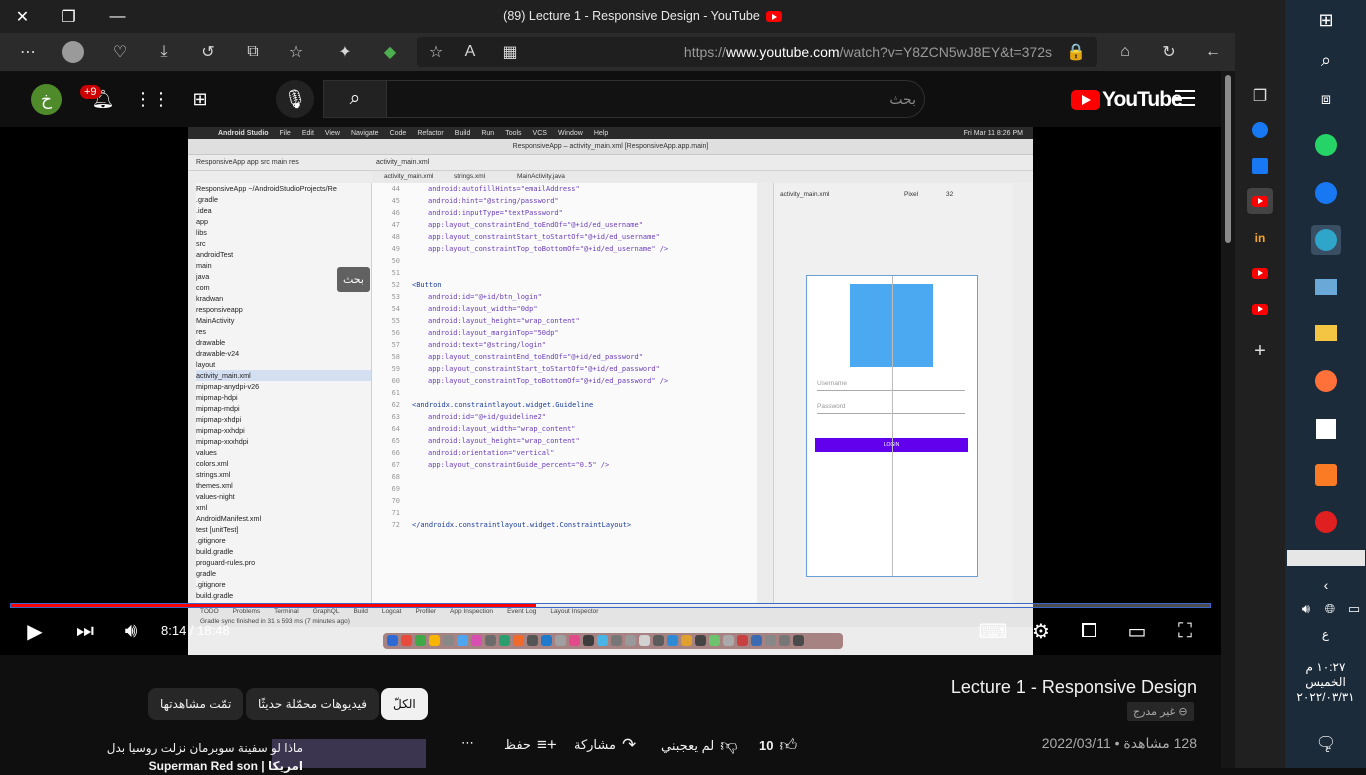 Image resolution: width=1366 pixels, height=775 pixels. What do you see at coordinates (285, 133) in the screenshot?
I see `as-menu-item: File` at bounding box center [285, 133].